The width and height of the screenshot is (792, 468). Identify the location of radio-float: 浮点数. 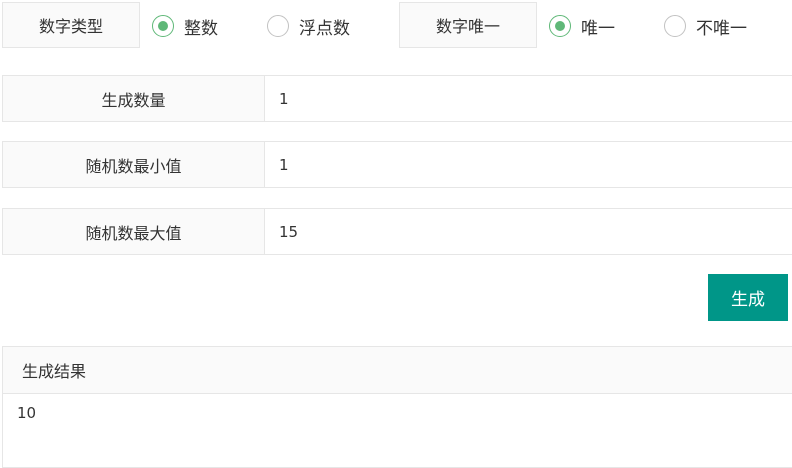
(308, 26).